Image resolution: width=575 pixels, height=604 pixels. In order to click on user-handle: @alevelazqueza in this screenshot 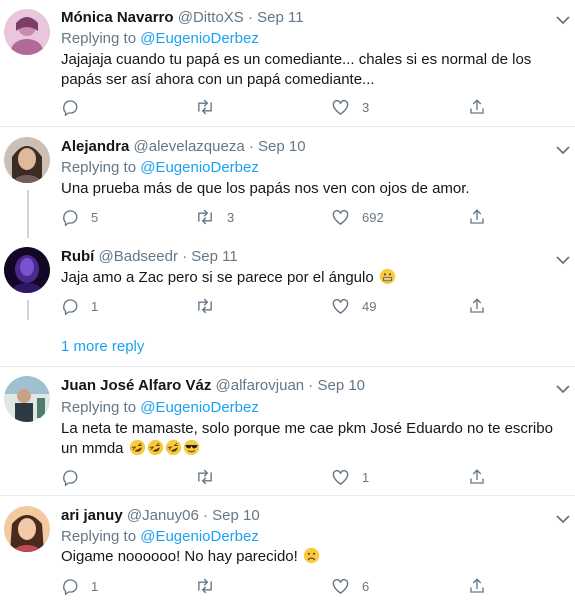, I will do `click(189, 146)`.